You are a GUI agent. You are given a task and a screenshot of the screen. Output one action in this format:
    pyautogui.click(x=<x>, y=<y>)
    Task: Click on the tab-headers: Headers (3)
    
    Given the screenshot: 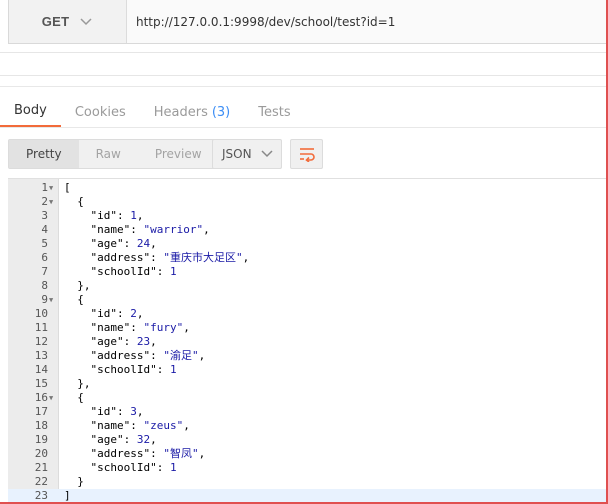 What is the action you would take?
    pyautogui.click(x=192, y=112)
    